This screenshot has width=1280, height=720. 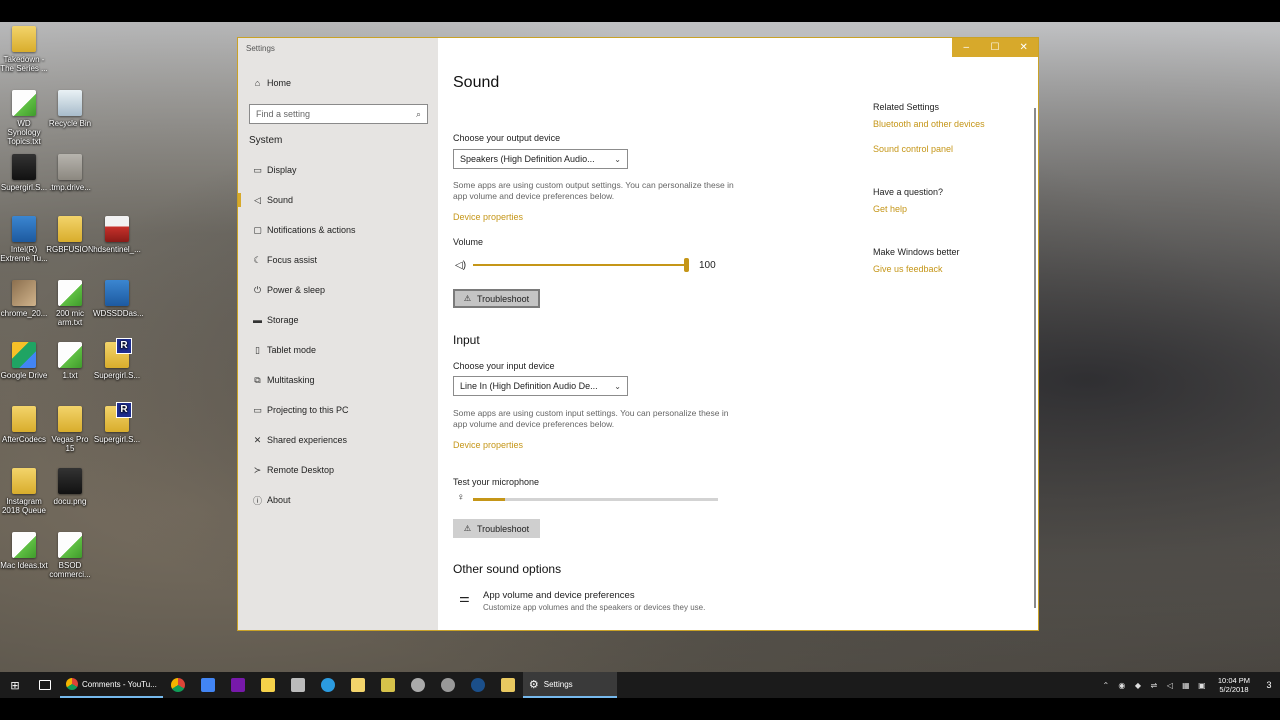 I want to click on nav-home: ⌂ Home, so click(x=338, y=83).